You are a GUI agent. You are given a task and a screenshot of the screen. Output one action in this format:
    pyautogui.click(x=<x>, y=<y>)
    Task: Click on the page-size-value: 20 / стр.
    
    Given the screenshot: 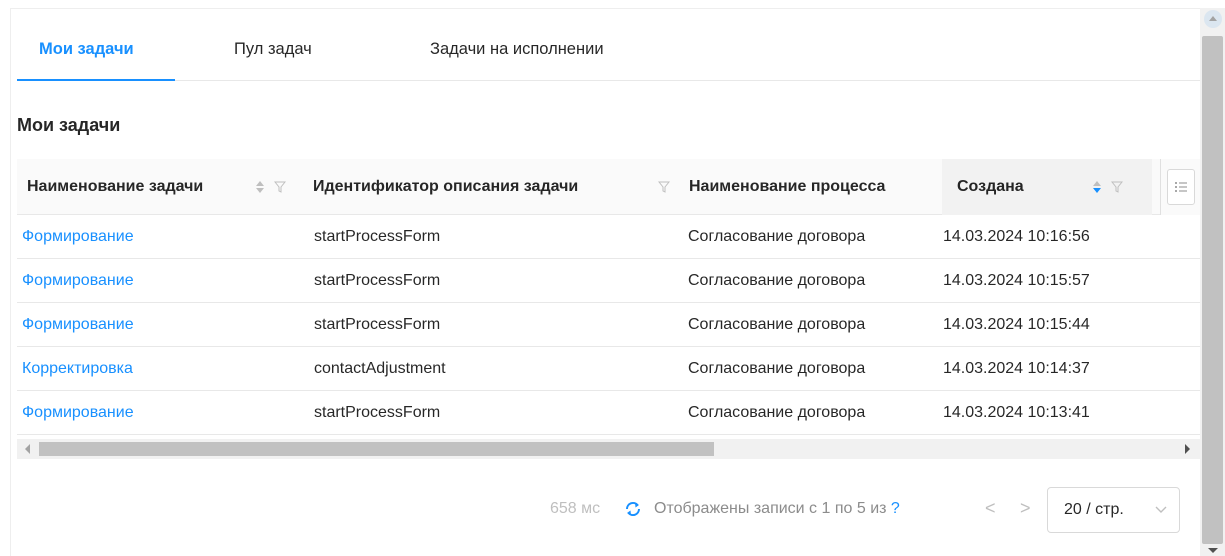 What is the action you would take?
    pyautogui.click(x=1094, y=509)
    